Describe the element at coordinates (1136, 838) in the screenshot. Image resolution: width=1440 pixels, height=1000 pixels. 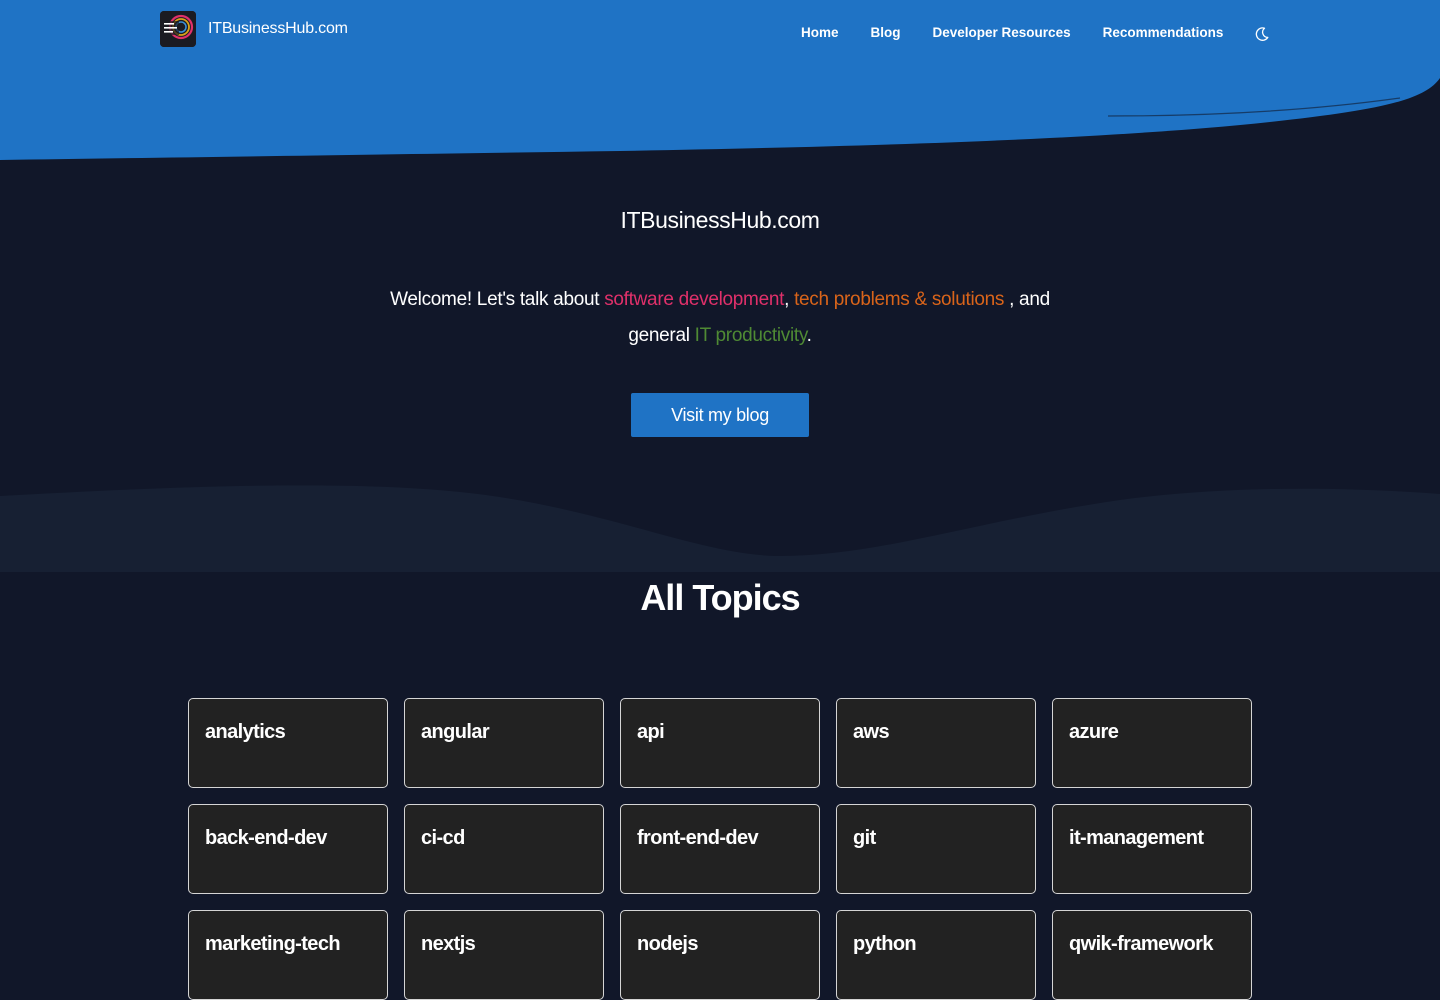
I see `topic-label: it-management` at that location.